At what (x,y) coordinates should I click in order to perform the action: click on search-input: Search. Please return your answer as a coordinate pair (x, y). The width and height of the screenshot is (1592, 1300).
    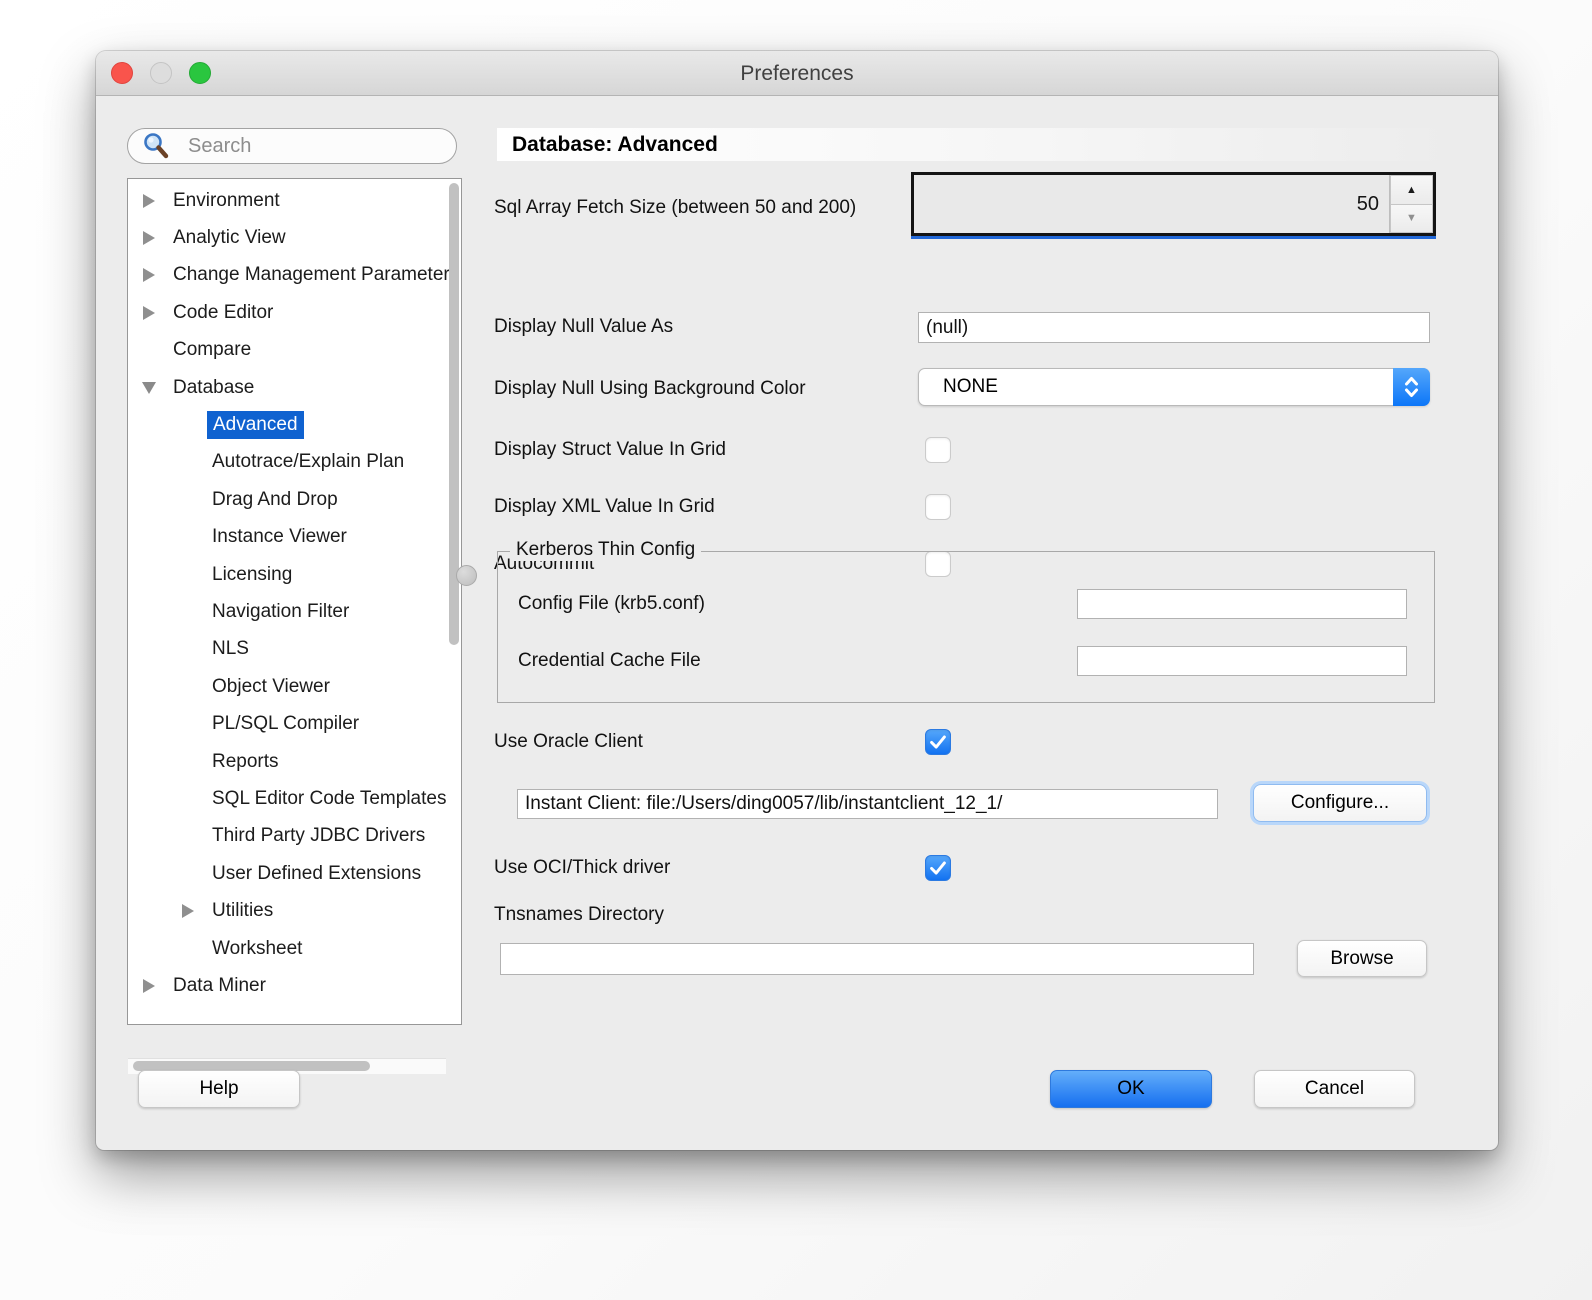
    Looking at the image, I should click on (292, 146).